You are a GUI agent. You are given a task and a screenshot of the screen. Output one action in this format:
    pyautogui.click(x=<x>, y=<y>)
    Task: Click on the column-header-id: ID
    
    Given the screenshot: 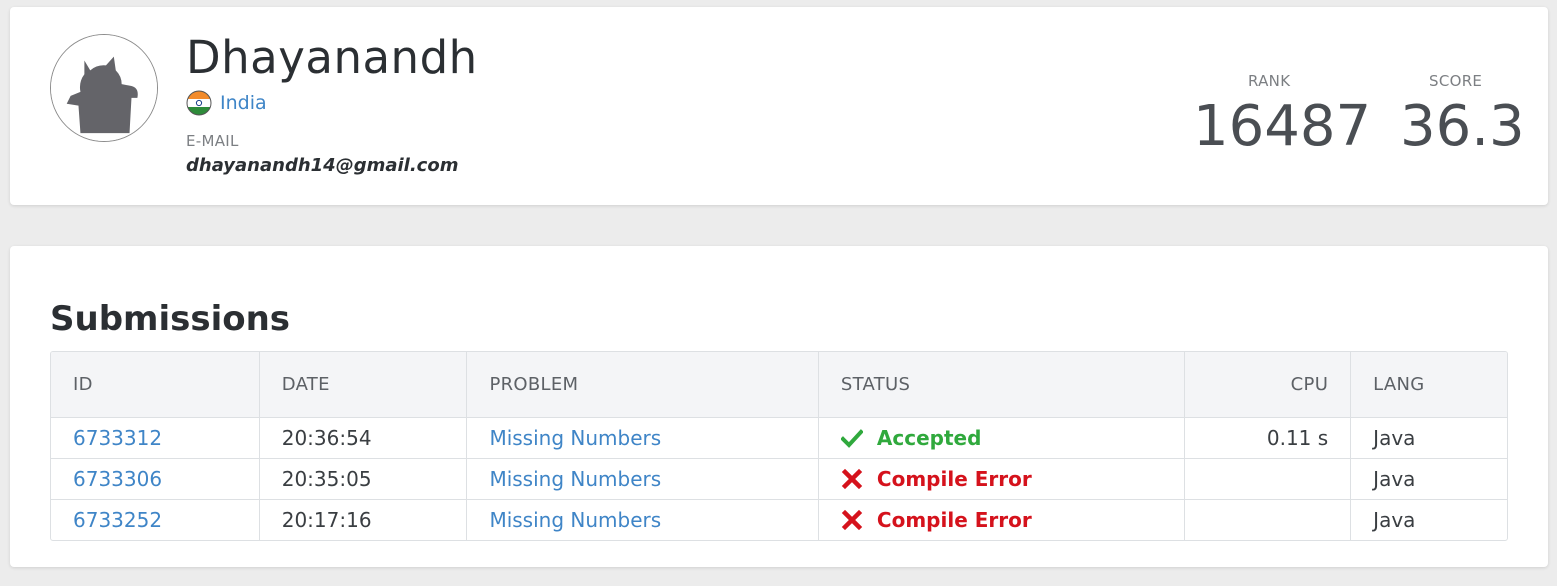 What is the action you would take?
    pyautogui.click(x=83, y=384)
    